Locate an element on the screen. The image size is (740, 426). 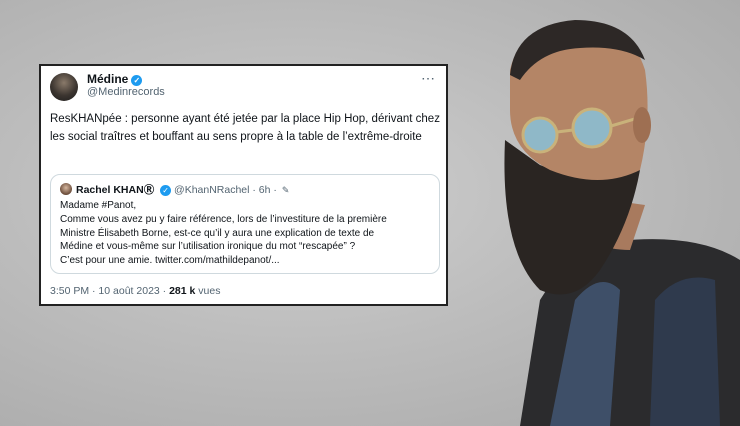
quoted-handle-time: @KhanNRachel · 6h · is located at coordinates (225, 190).